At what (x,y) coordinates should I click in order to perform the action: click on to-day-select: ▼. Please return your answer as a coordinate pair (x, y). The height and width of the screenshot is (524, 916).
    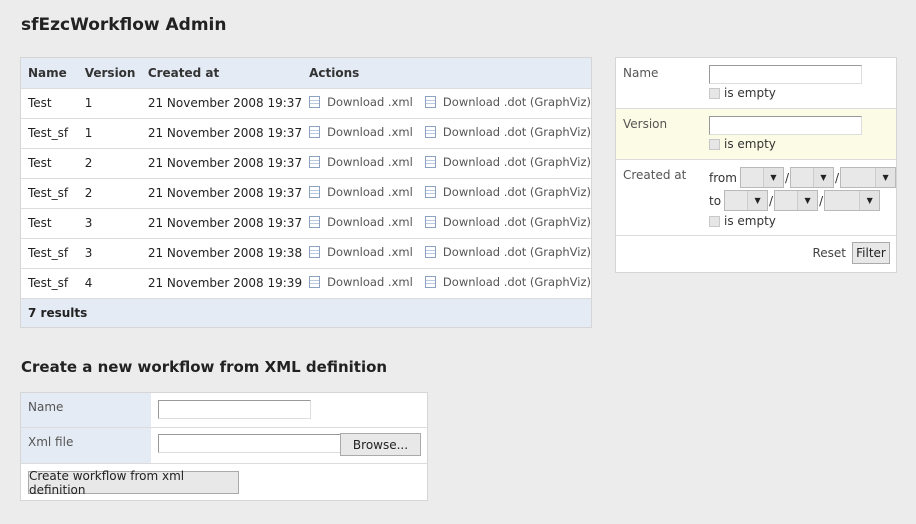
    Looking at the image, I should click on (746, 200).